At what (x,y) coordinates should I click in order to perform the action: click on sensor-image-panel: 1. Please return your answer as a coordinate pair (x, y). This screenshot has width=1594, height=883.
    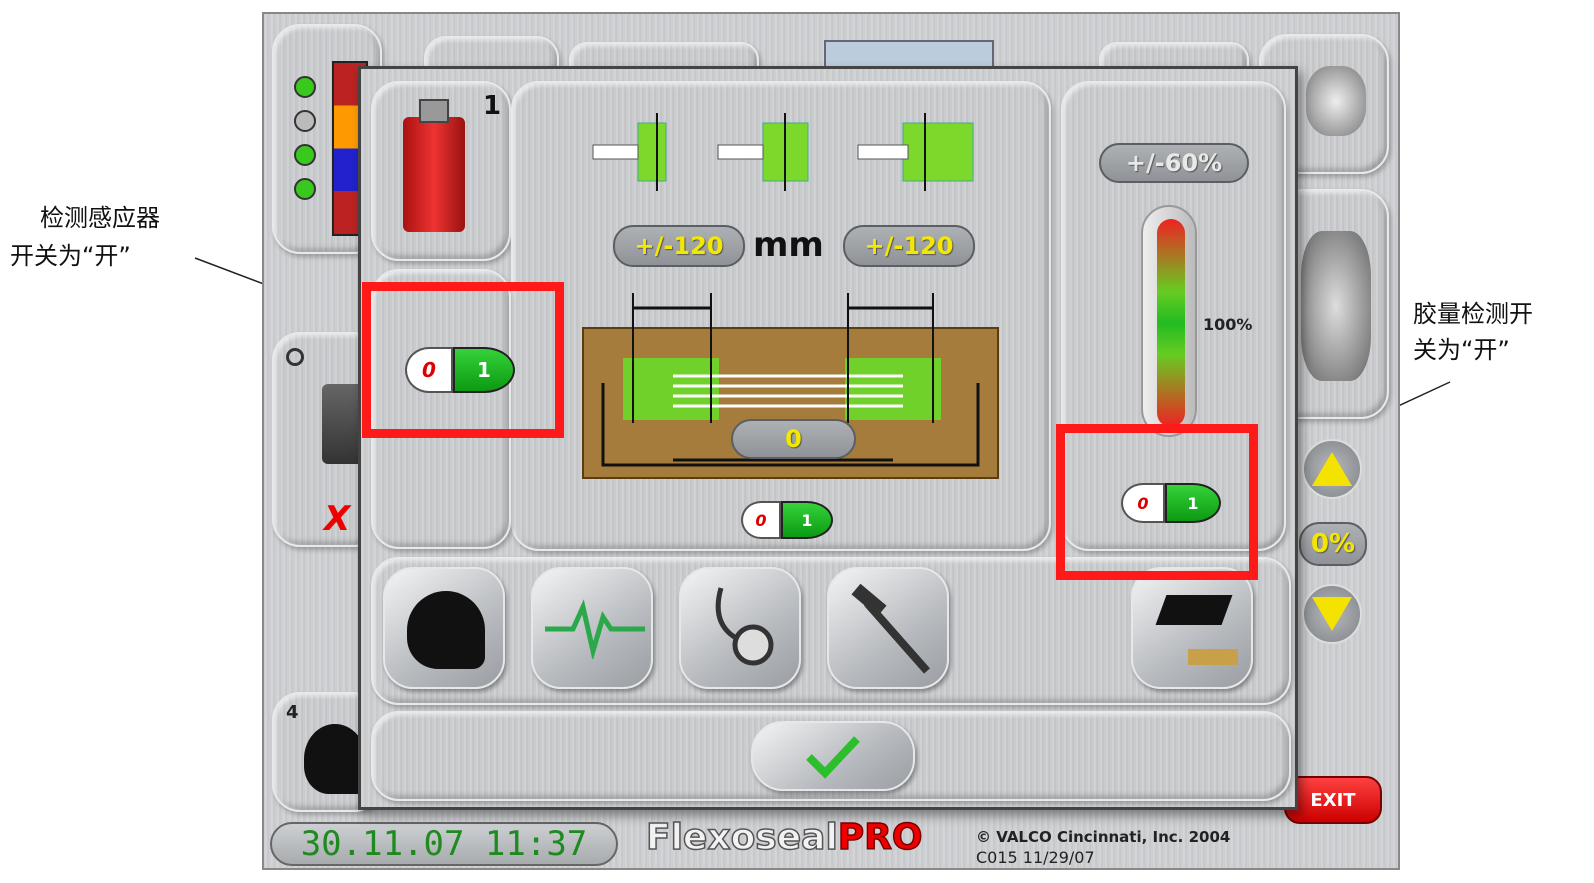
    Looking at the image, I should click on (441, 171).